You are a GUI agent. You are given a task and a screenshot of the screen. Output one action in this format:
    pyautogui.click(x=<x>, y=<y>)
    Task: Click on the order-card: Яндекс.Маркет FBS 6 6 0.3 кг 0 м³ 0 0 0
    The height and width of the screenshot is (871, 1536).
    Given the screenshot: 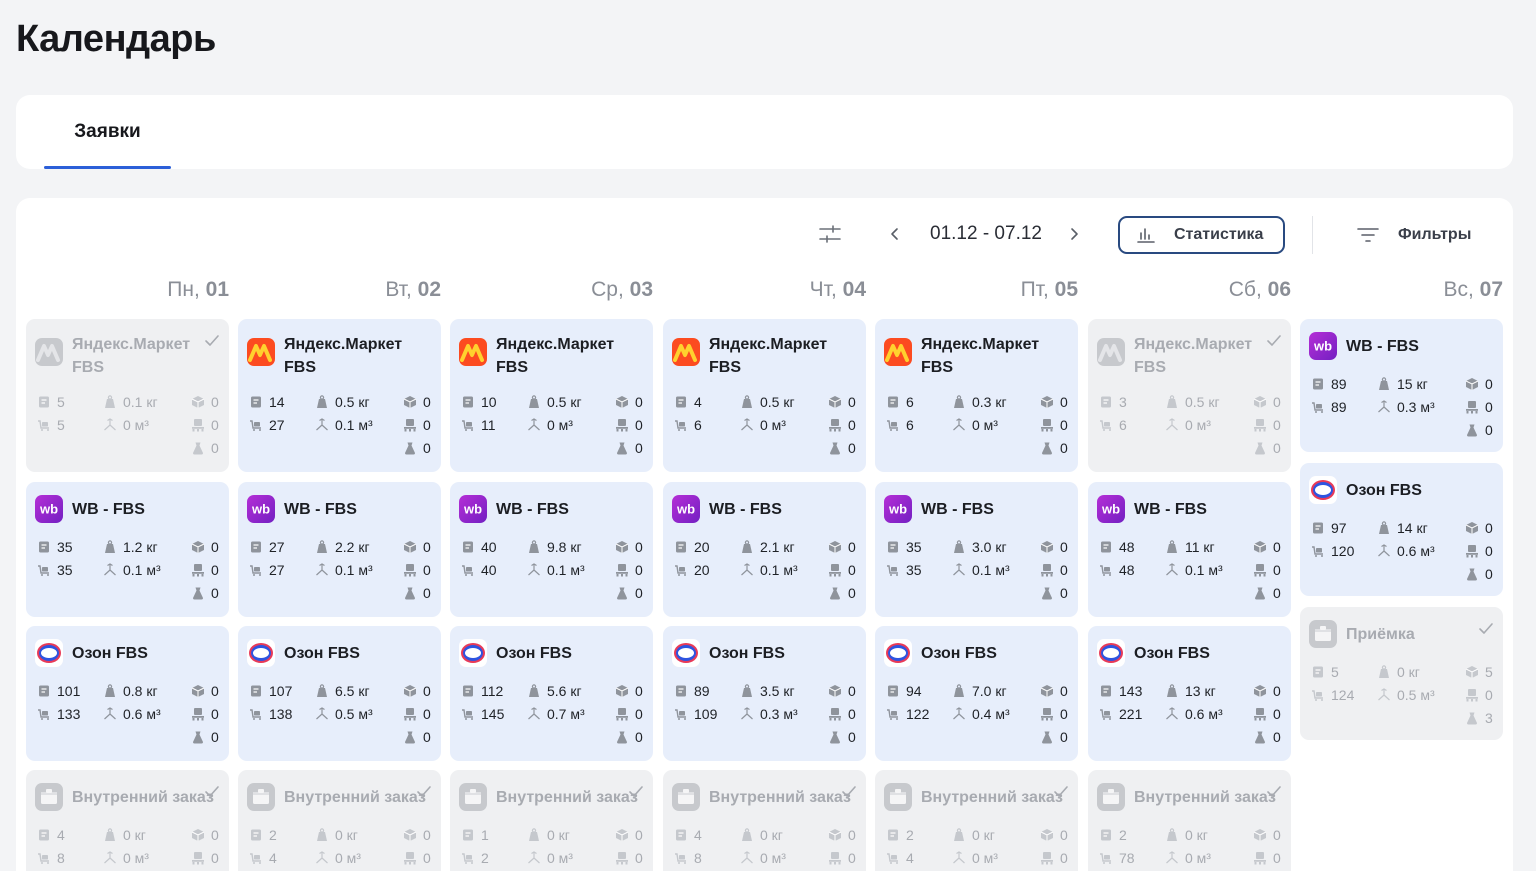 What is the action you would take?
    pyautogui.click(x=976, y=395)
    